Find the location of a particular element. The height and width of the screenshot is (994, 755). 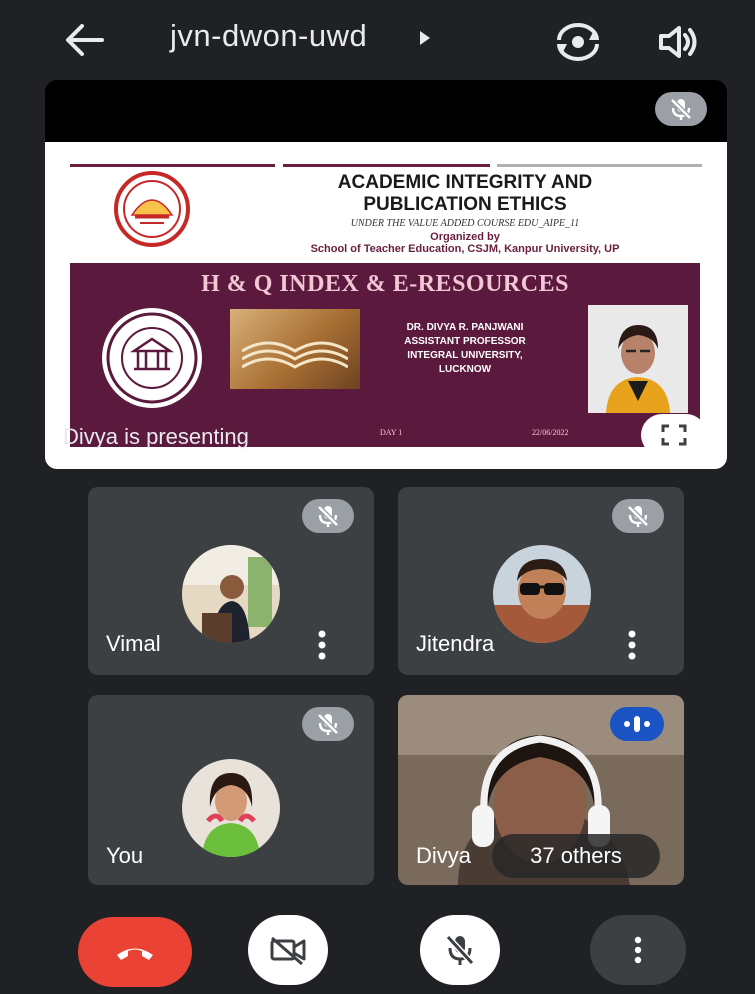

slide-day: DAY 1 is located at coordinates (391, 432).